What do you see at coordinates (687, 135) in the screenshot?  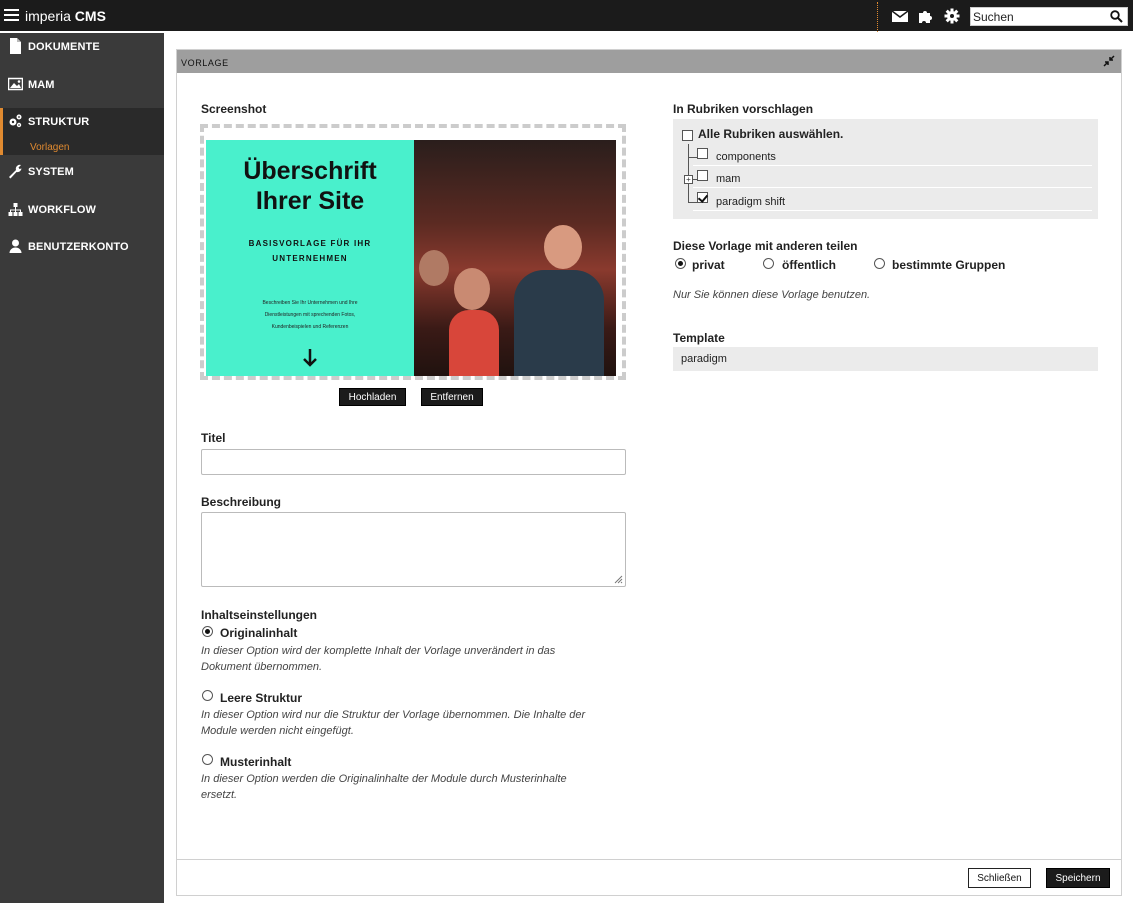 I see `select-all-checkbox` at bounding box center [687, 135].